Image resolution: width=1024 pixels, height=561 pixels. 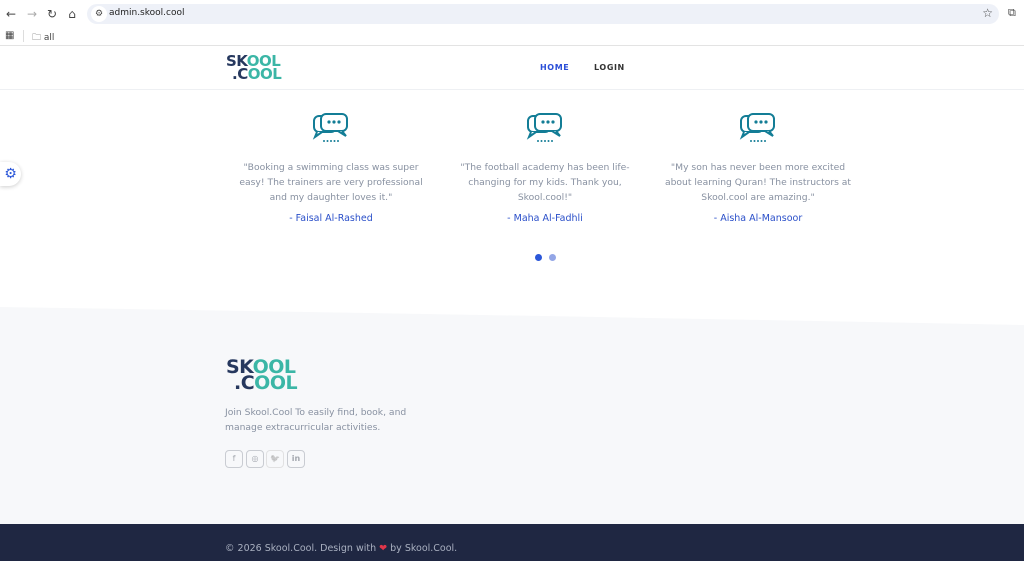 I want to click on address-bar: ⚙ admin.skool.cool ☆, so click(x=543, y=14).